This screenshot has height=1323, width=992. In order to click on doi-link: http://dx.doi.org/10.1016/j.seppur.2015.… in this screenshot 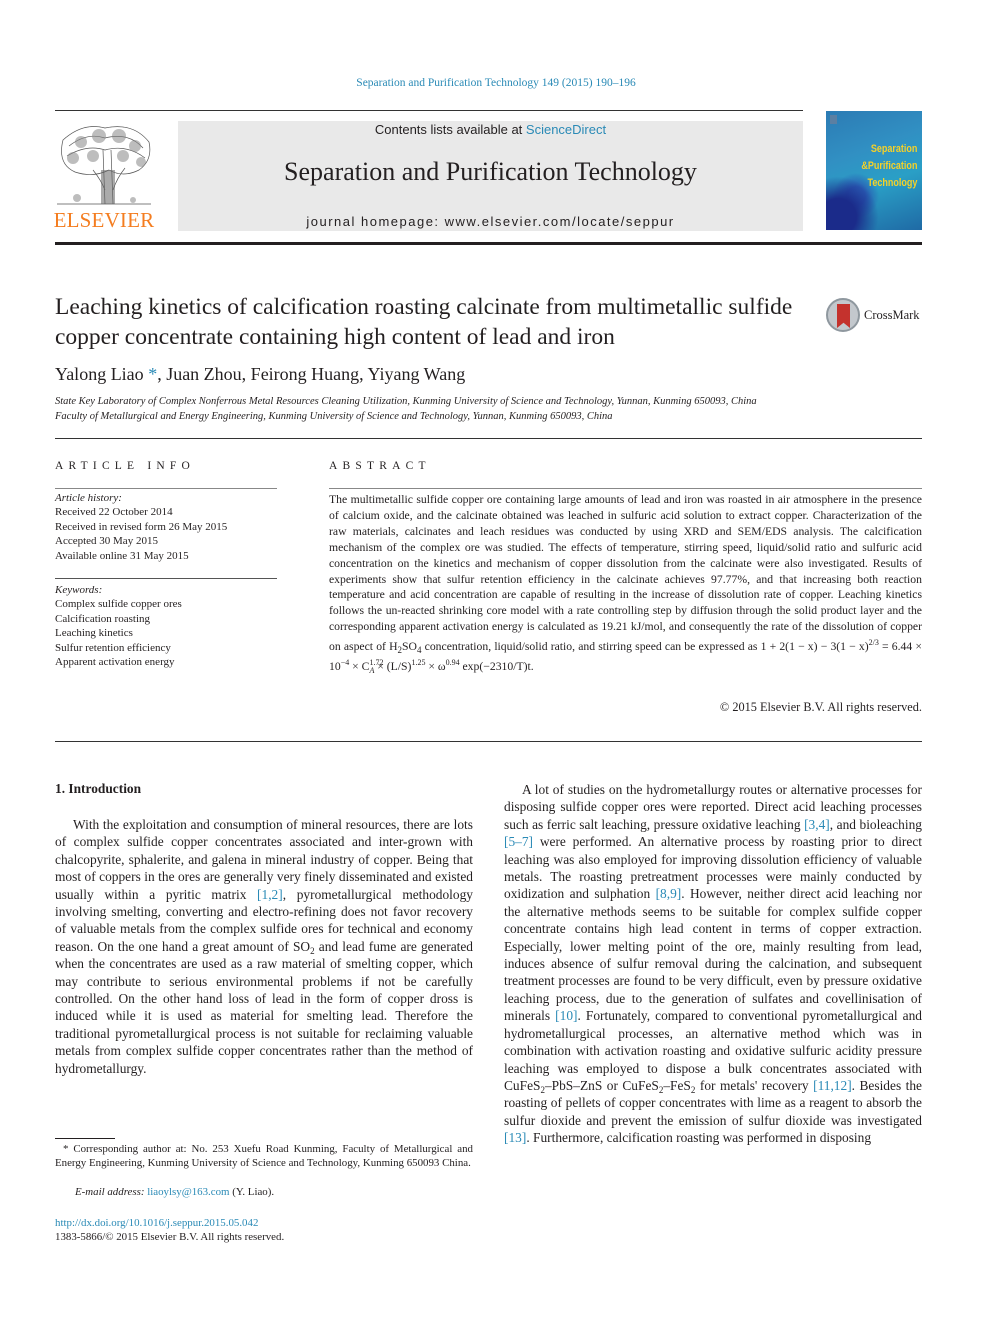, I will do `click(169, 1223)`.